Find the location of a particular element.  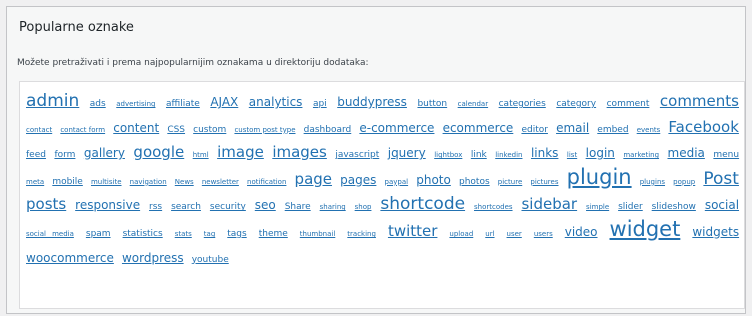

tag-link: links is located at coordinates (544, 153).